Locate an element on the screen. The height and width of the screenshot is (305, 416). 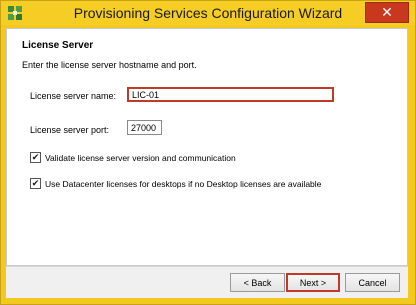
server-name-input is located at coordinates (230, 94).